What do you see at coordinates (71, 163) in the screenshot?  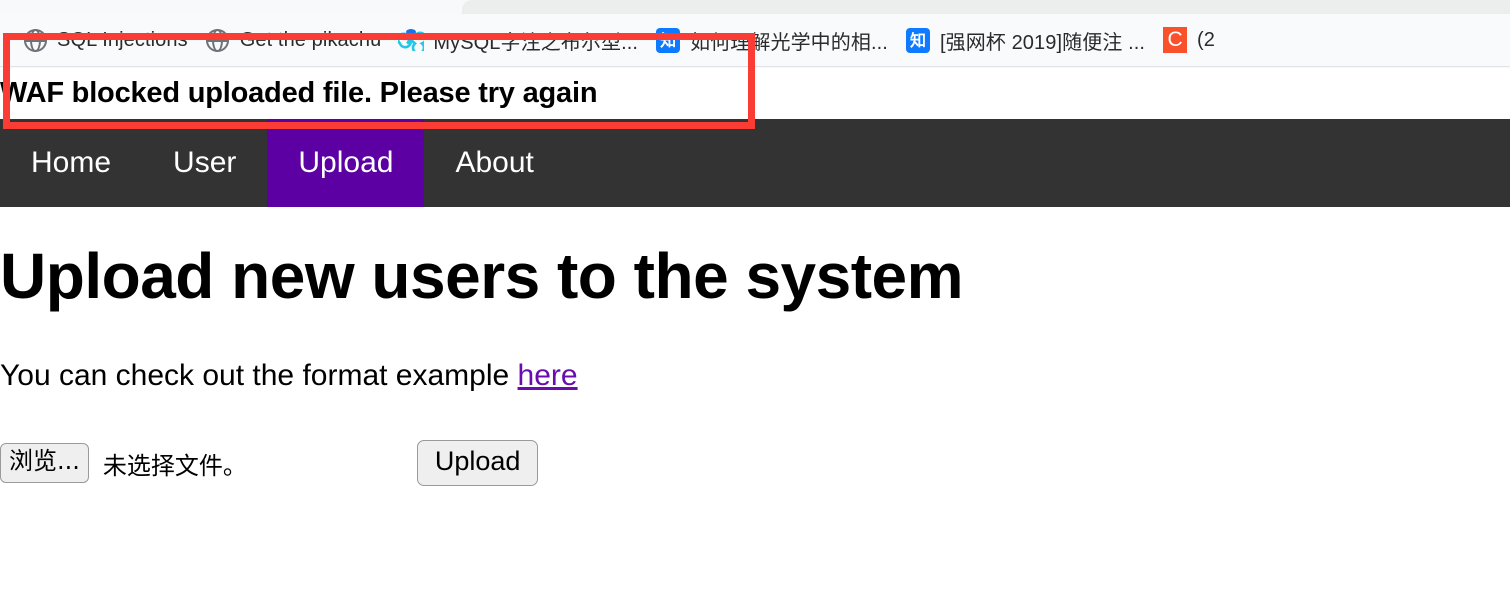 I see `nav-item-home: Home` at bounding box center [71, 163].